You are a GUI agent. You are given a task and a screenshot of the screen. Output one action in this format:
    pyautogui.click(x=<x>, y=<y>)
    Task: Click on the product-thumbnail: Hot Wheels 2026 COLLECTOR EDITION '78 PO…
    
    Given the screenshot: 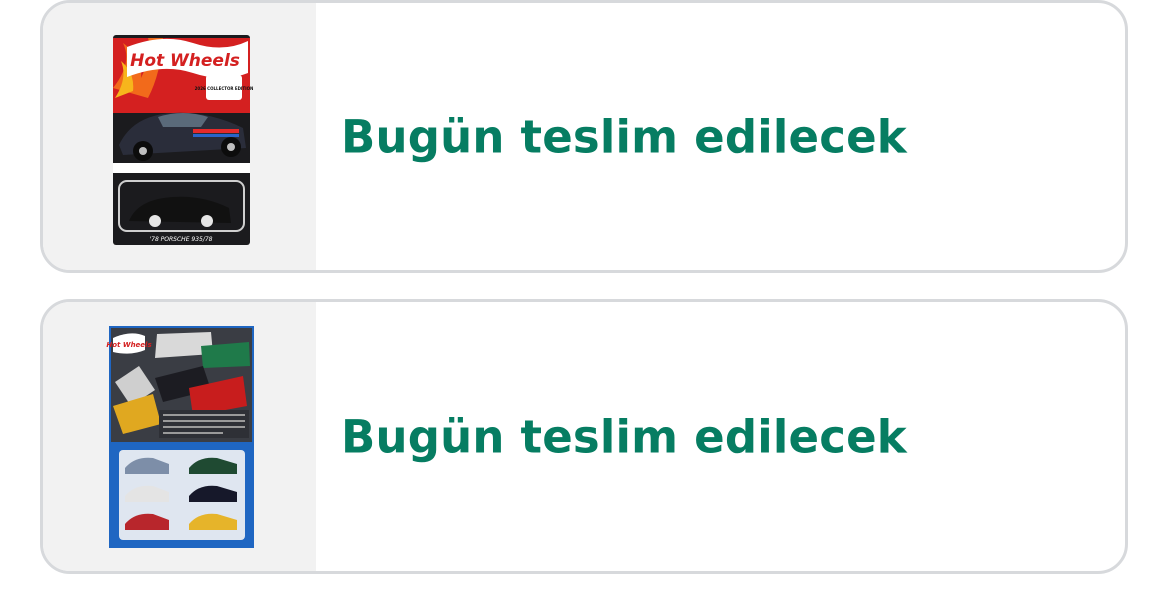 What is the action you would take?
    pyautogui.click(x=179, y=136)
    